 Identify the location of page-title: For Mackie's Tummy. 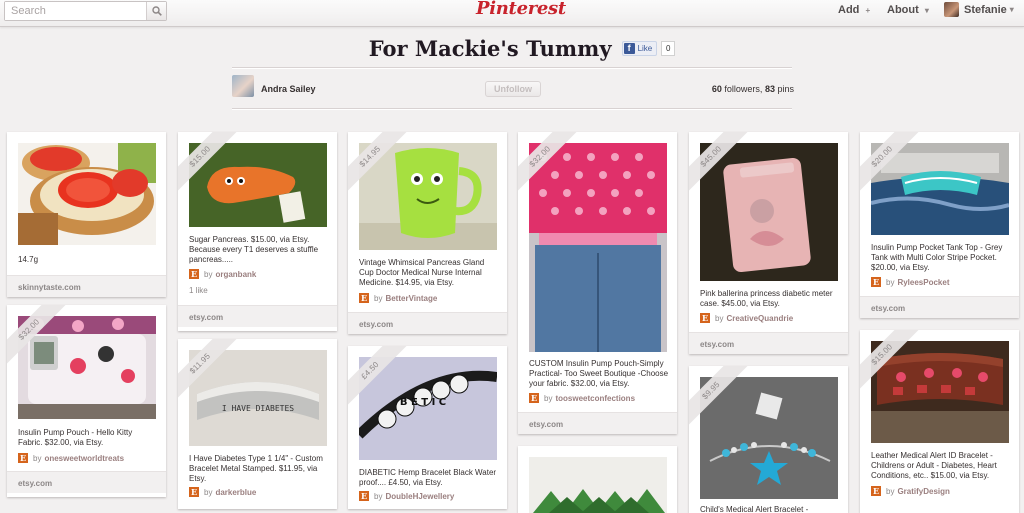
(490, 48).